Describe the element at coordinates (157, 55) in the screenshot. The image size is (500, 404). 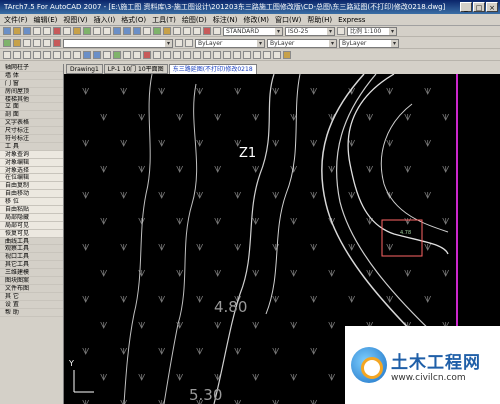
I see `copy-object-icon` at that location.